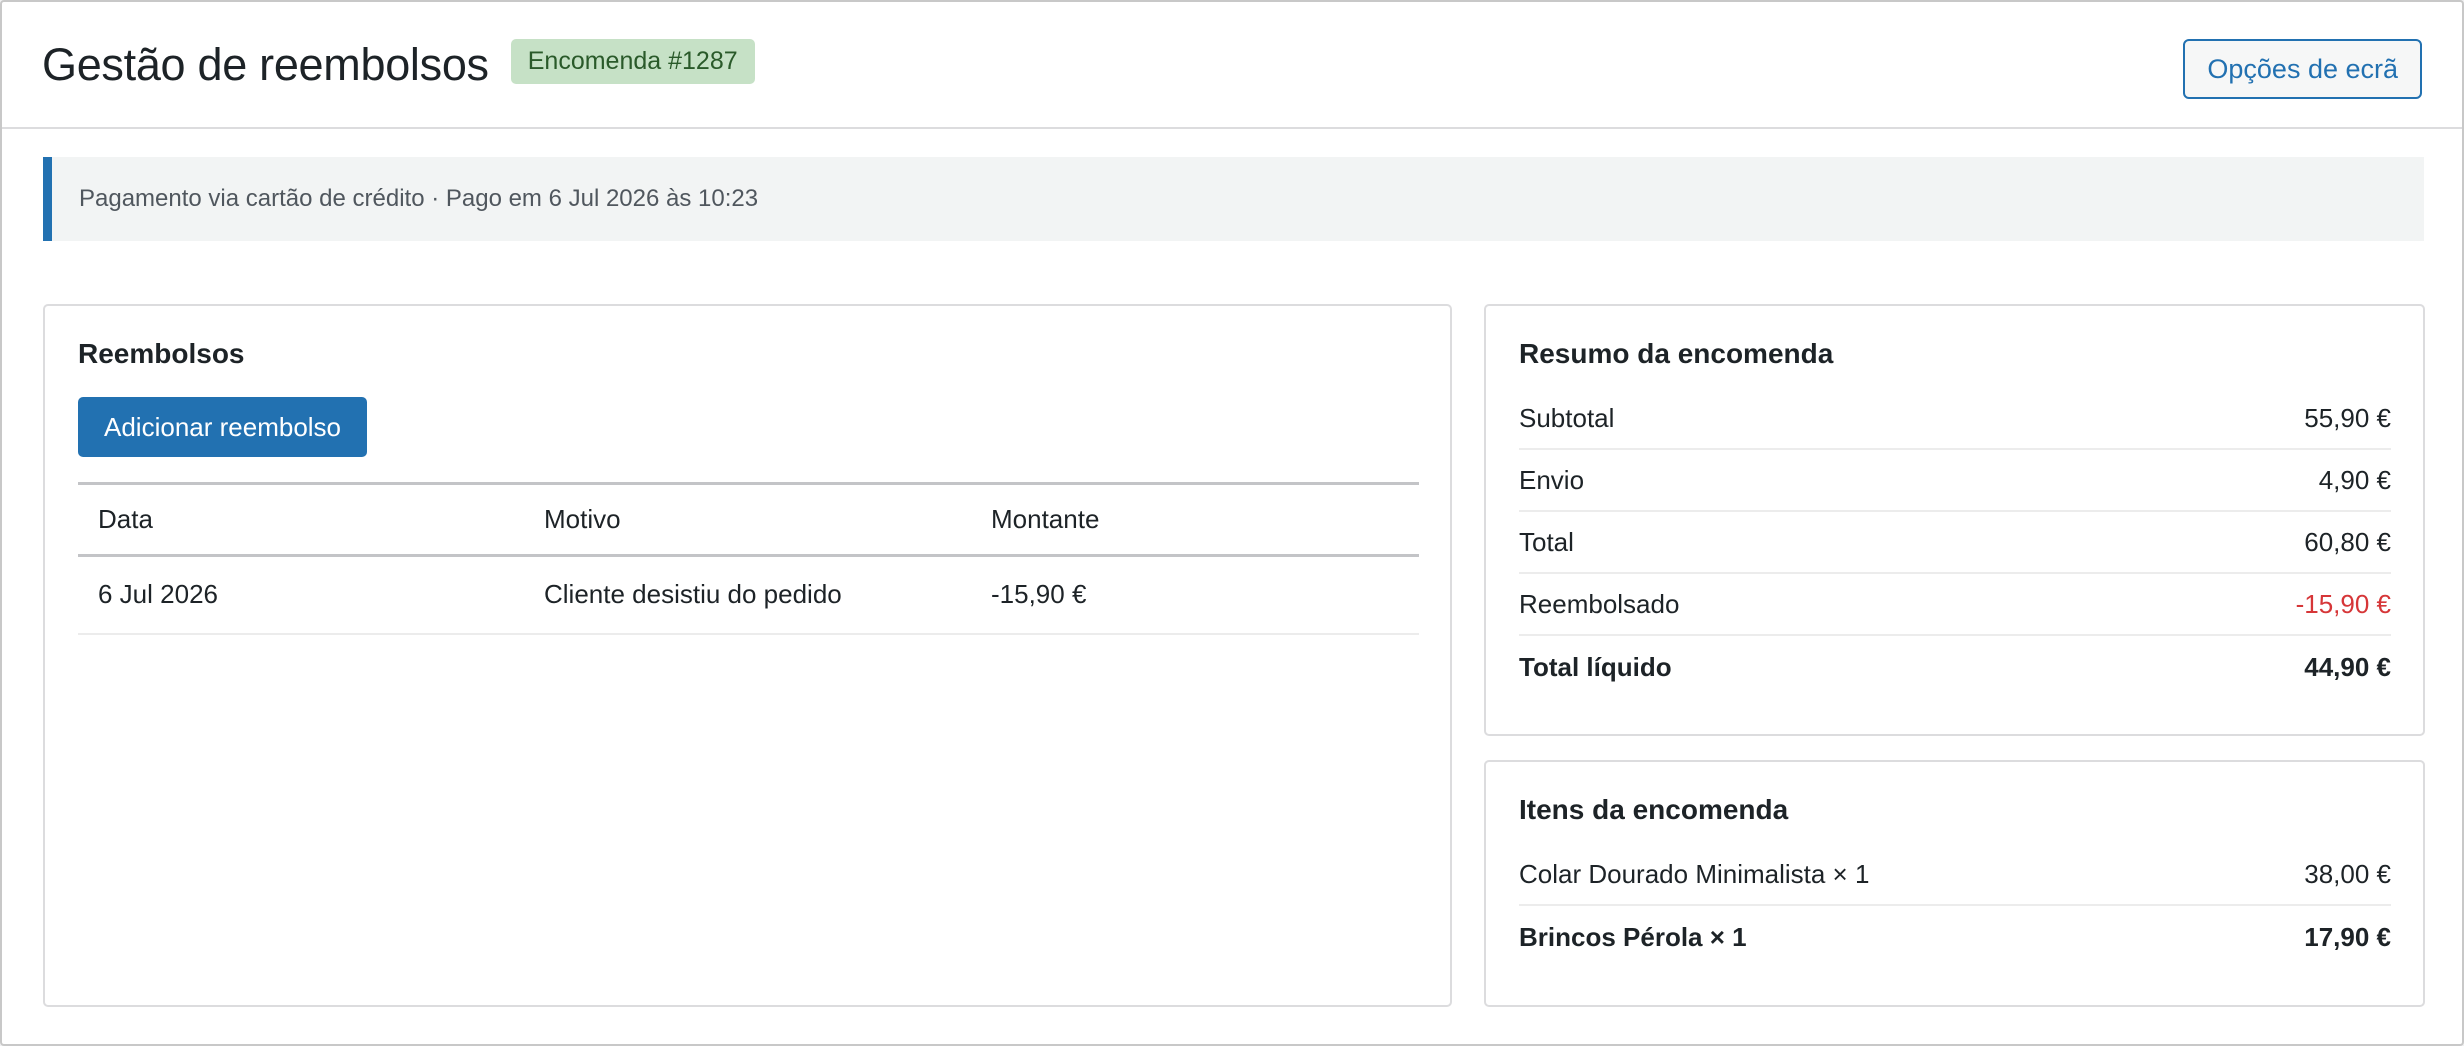 The width and height of the screenshot is (2464, 1046). What do you see at coordinates (1955, 605) in the screenshot?
I see `summary-row-refunded: Reembolsado -15,90 €` at bounding box center [1955, 605].